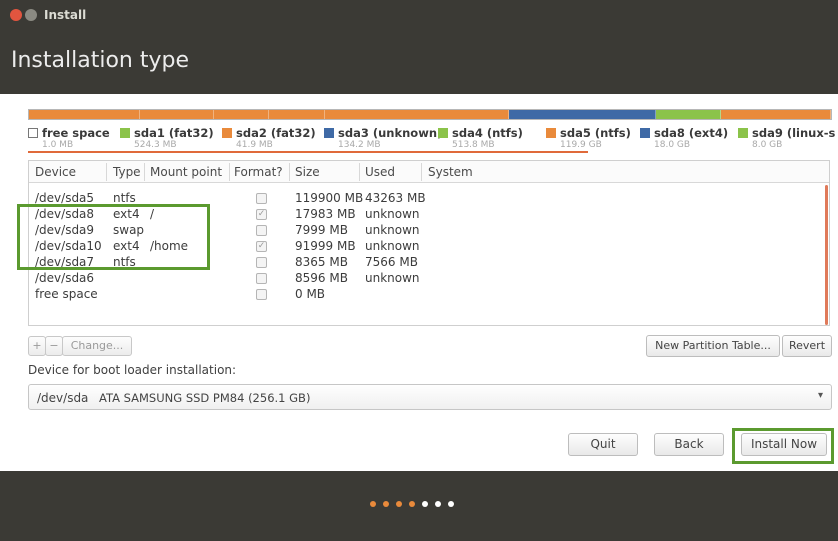 This screenshot has height=541, width=838. What do you see at coordinates (258, 172) in the screenshot?
I see `column-header-format: Format?` at bounding box center [258, 172].